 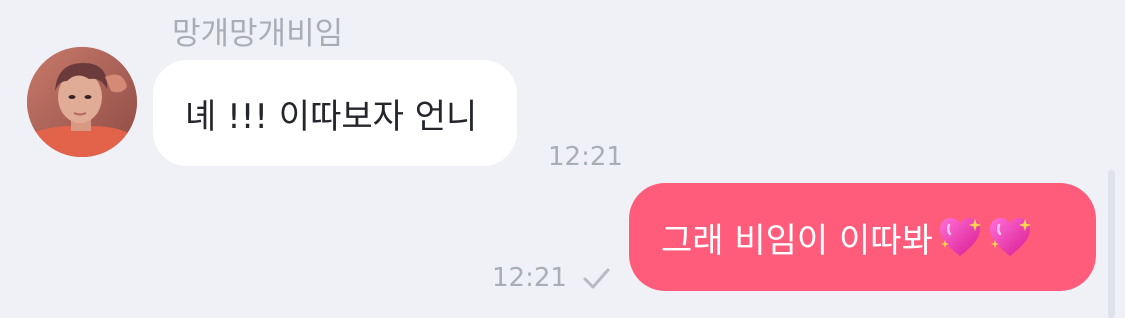 I want to click on outgoing-message-bubble: 그래 비임이 이따봐, so click(x=862, y=237).